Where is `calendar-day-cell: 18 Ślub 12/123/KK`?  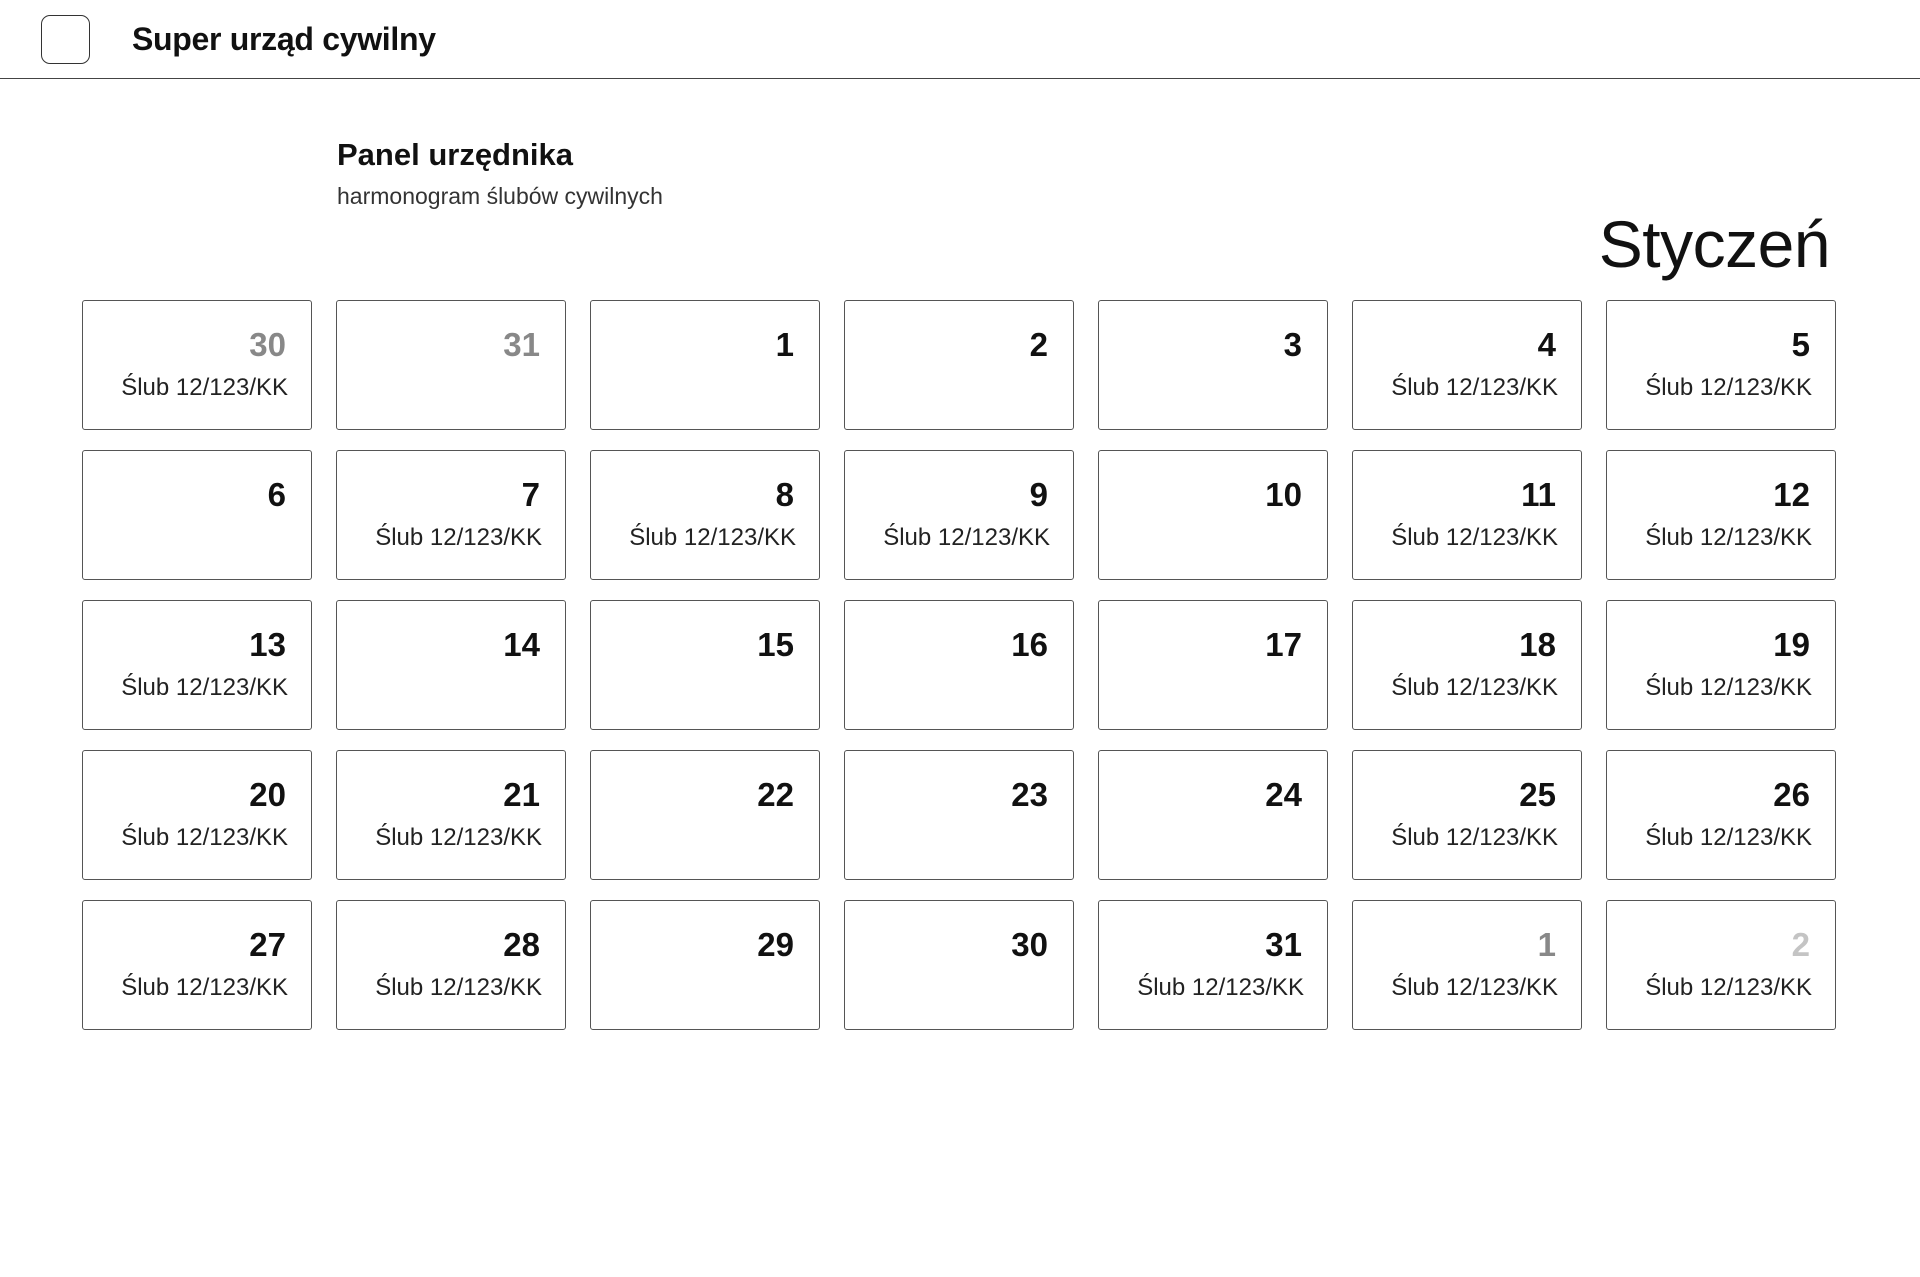
calendar-day-cell: 18 Ślub 12/123/KK is located at coordinates (1467, 665).